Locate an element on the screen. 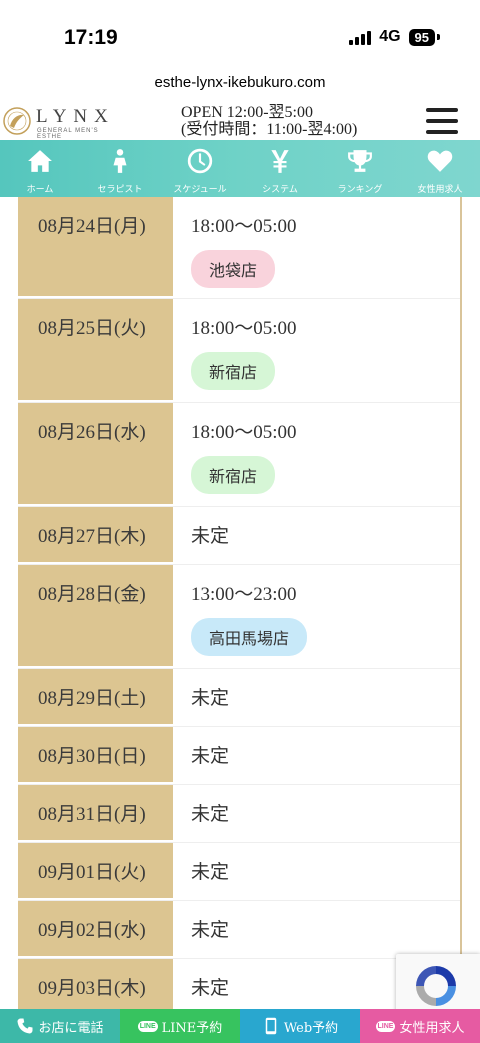 This screenshot has height=1043, width=480. web-reserve-button: Web予約 is located at coordinates (300, 1026).